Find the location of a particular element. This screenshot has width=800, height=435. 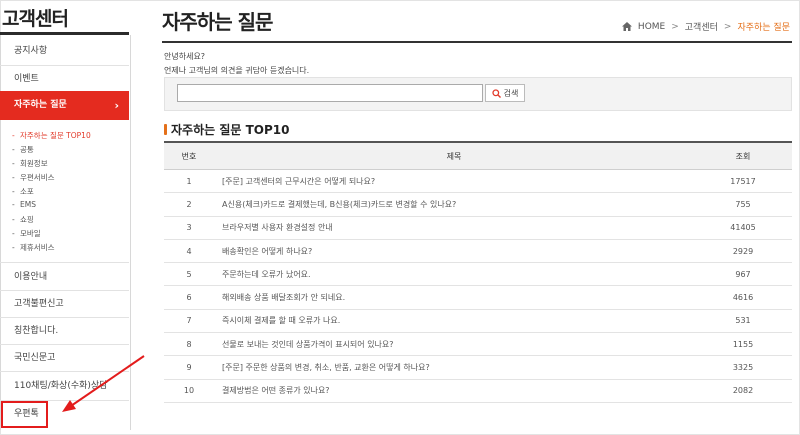

intro-message: 언제나 고객님의 의견을 귀담아 듣겠습니다. is located at coordinates (237, 70).